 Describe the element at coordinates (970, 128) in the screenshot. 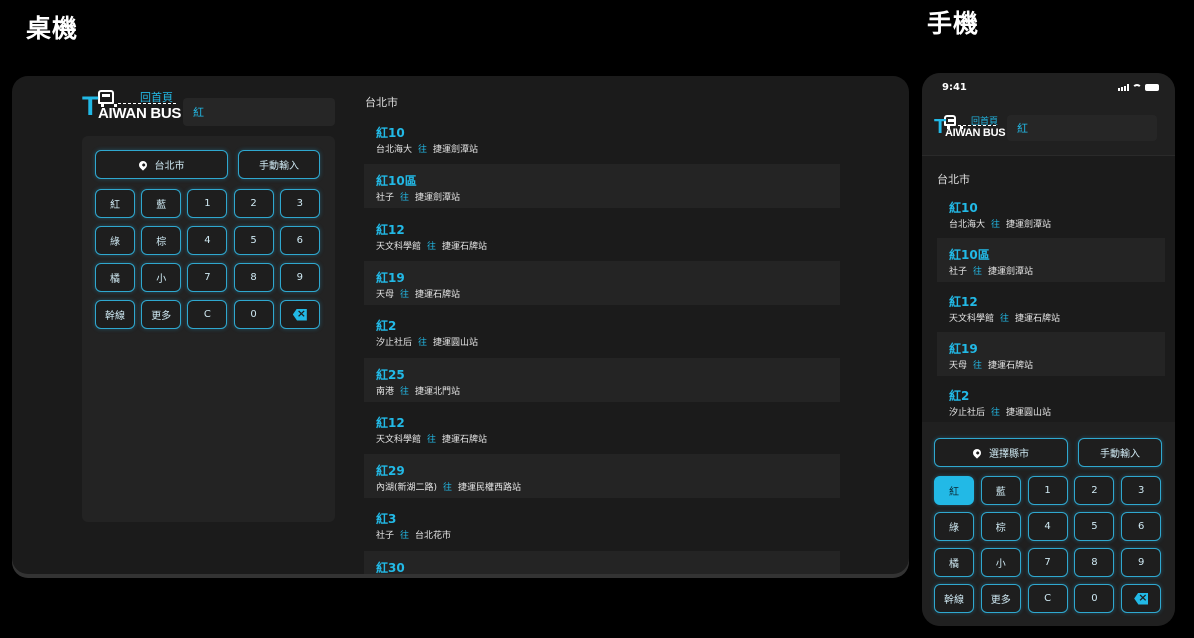

I see `taiwan-bus-logo-mobile: 回首頁 T AIWAN BUS` at that location.